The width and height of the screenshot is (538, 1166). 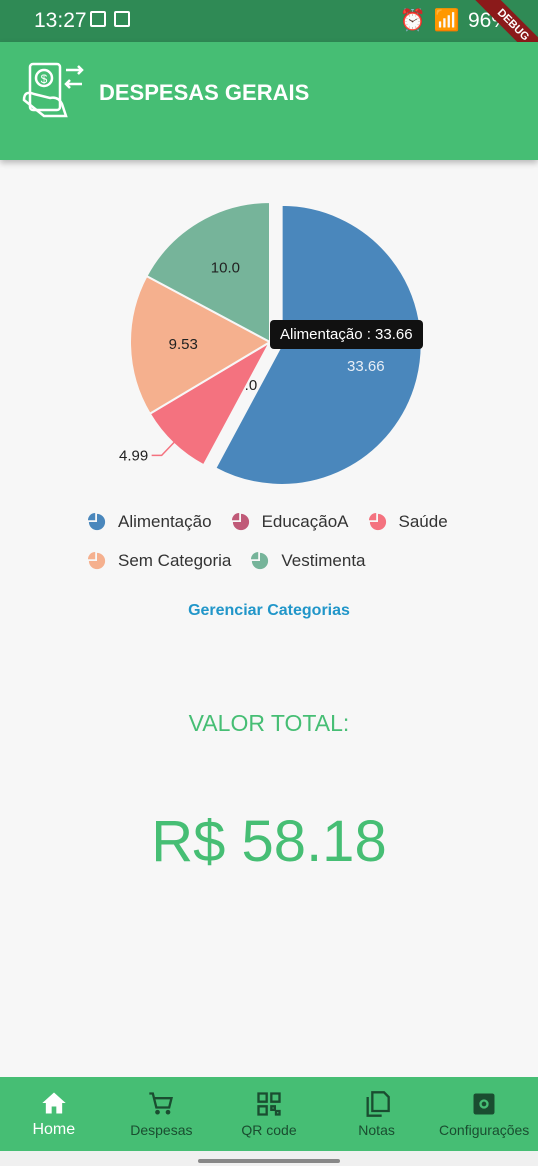 What do you see at coordinates (161, 1130) in the screenshot?
I see `nav-label: Despesas` at bounding box center [161, 1130].